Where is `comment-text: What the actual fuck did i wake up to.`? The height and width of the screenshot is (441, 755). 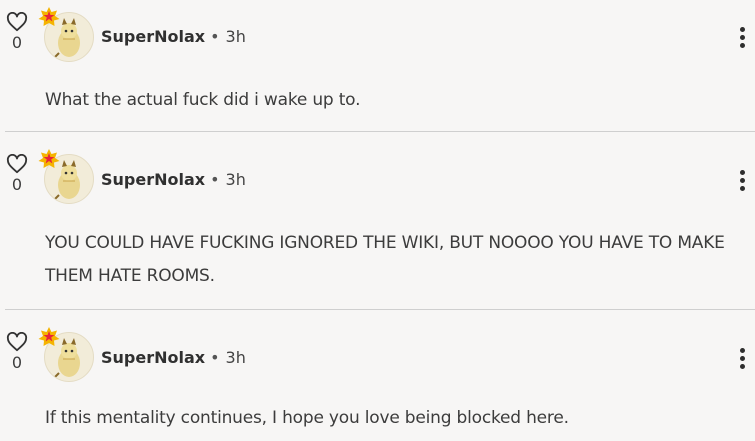
comment-text: What the actual fuck did i wake up to. is located at coordinates (203, 100).